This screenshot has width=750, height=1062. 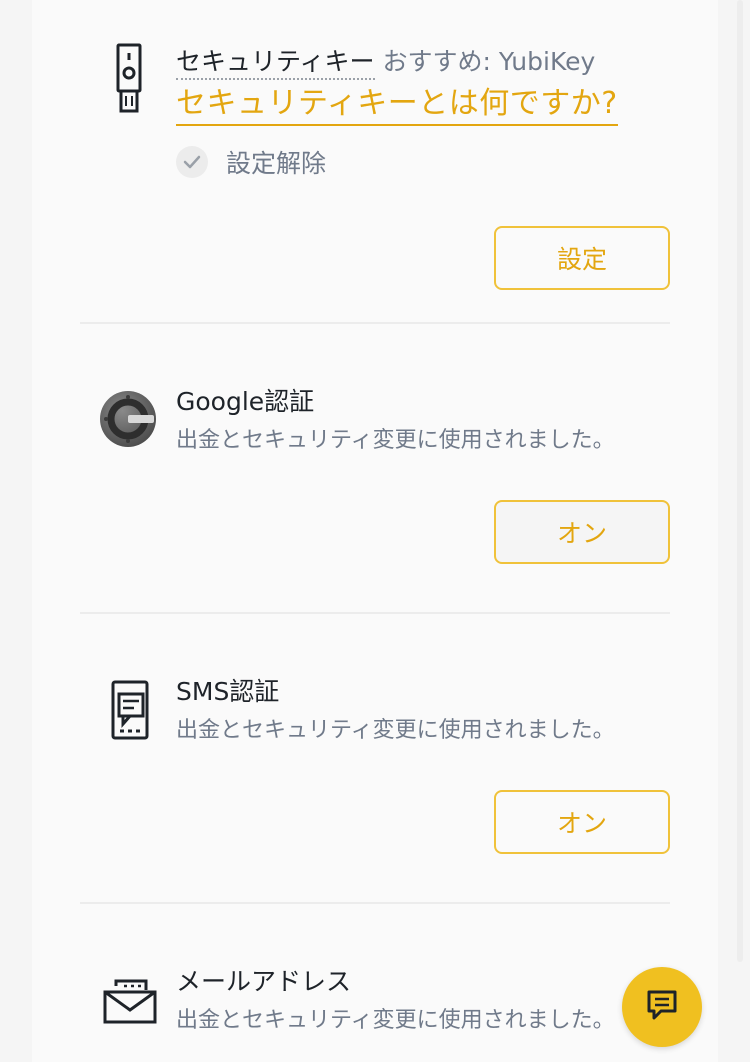 I want to click on google-auth-title-row: Google認証, so click(x=245, y=400).